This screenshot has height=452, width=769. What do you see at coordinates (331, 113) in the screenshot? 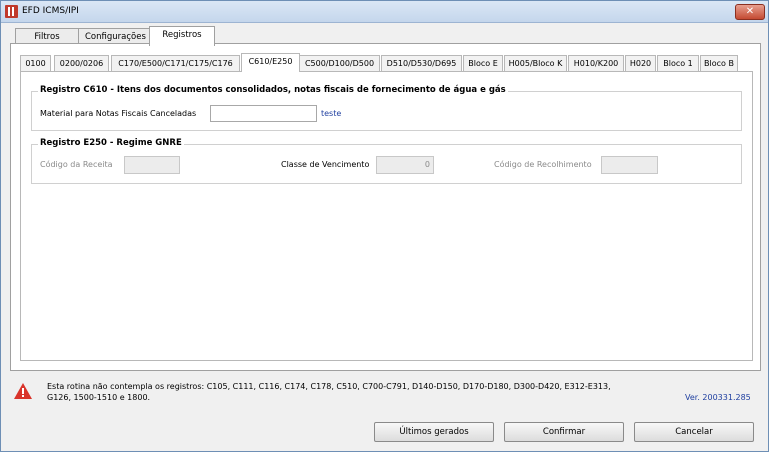
I see `teste-link: teste` at bounding box center [331, 113].